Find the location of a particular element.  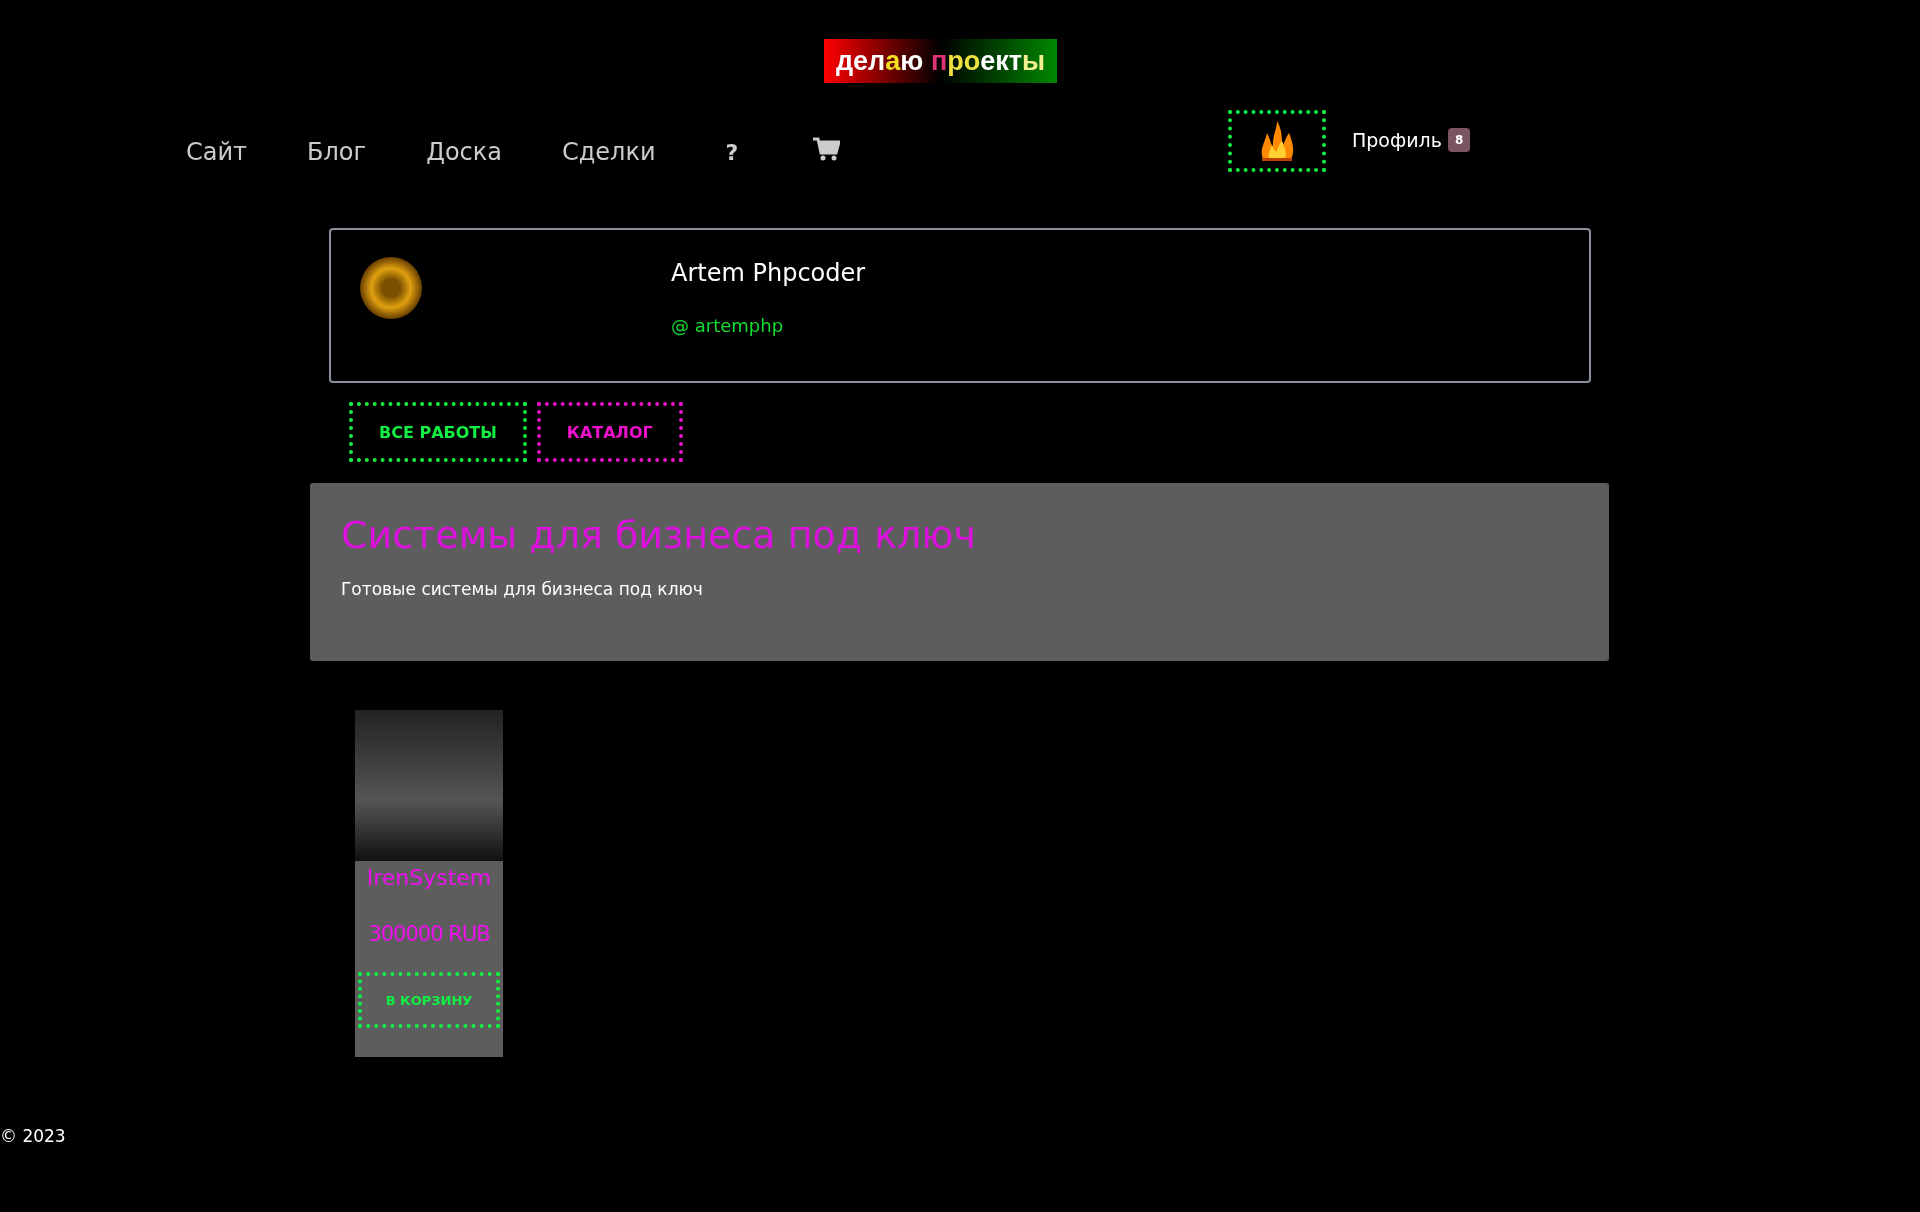

profile-name: Artem Phpcoder is located at coordinates (768, 273).